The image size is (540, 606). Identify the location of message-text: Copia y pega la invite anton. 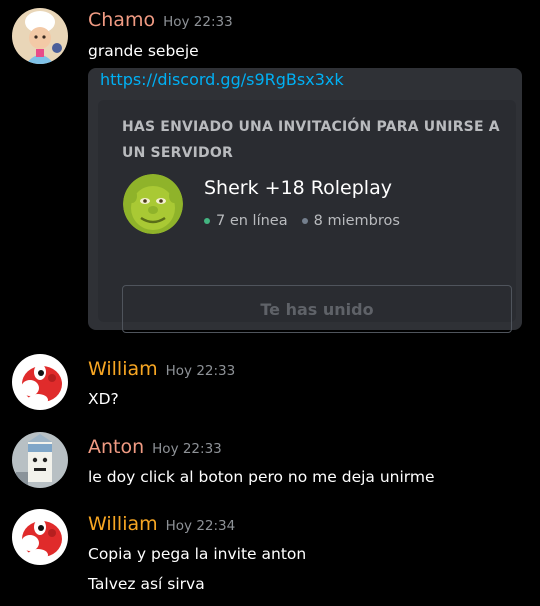
(197, 554).